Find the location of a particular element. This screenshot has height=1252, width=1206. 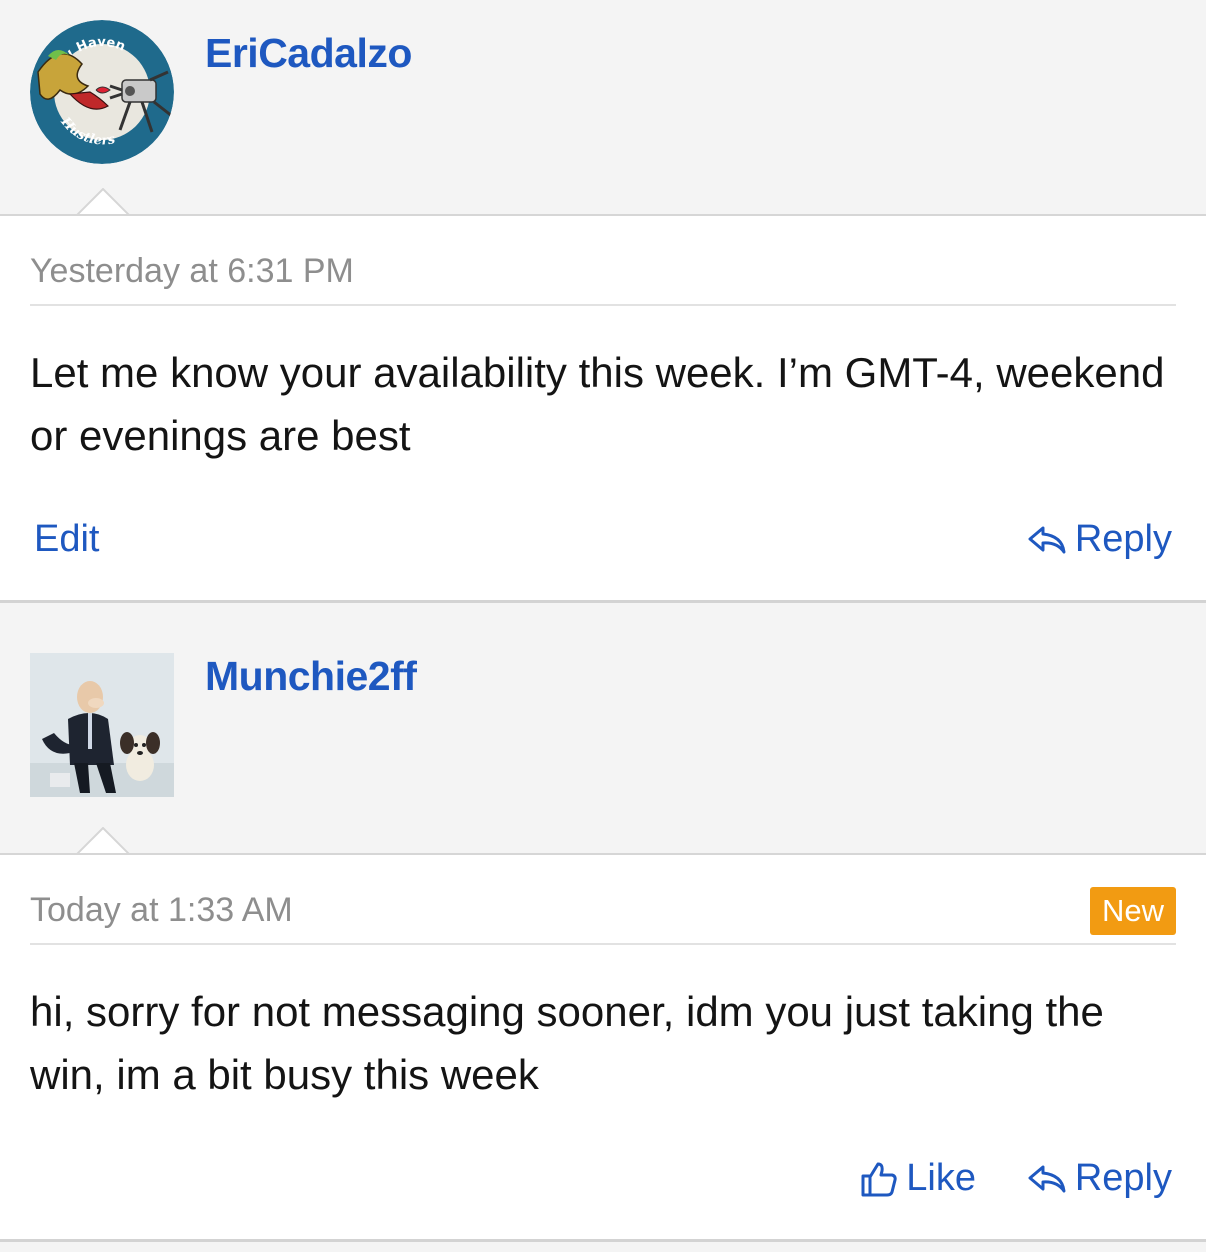

username: EriCadalzo is located at coordinates (308, 53).